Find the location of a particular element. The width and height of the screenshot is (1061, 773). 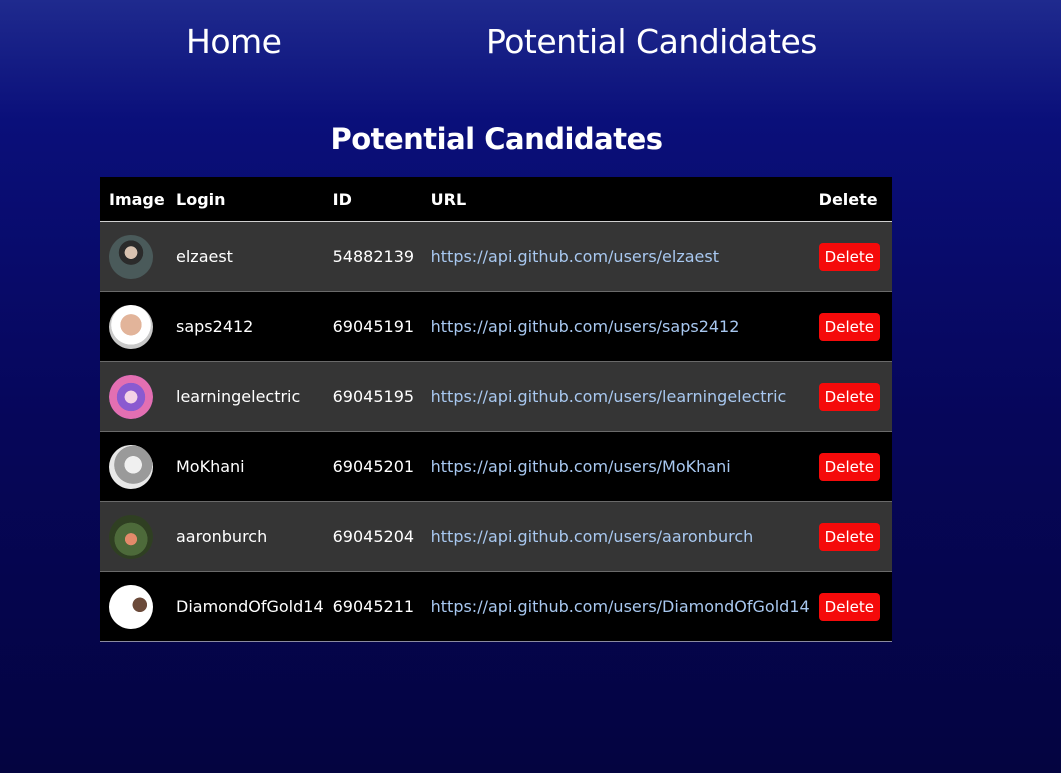

url-cell: https://api.github.com/users/elzaest is located at coordinates (615, 256).